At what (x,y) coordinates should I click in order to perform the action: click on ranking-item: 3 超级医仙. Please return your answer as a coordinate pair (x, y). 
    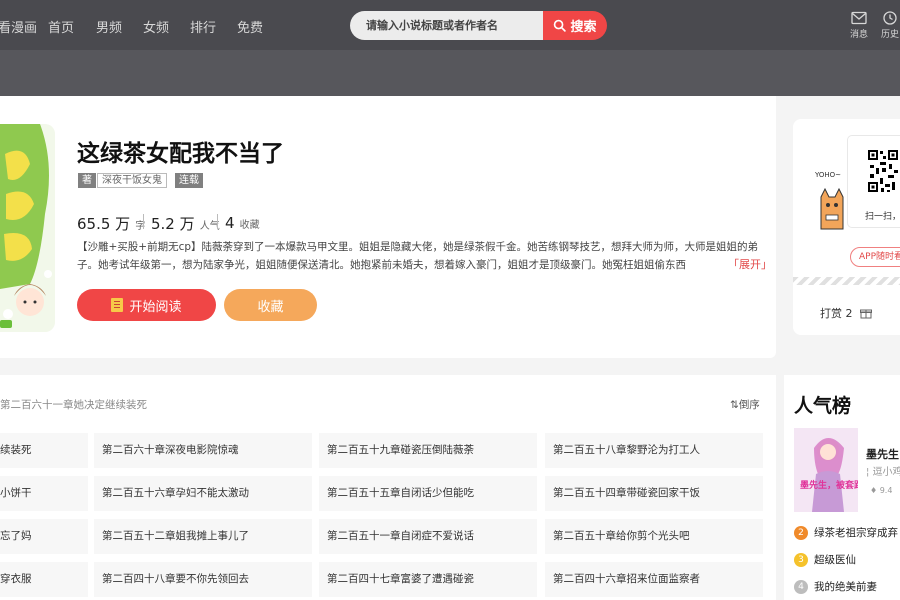
    Looking at the image, I should click on (825, 559).